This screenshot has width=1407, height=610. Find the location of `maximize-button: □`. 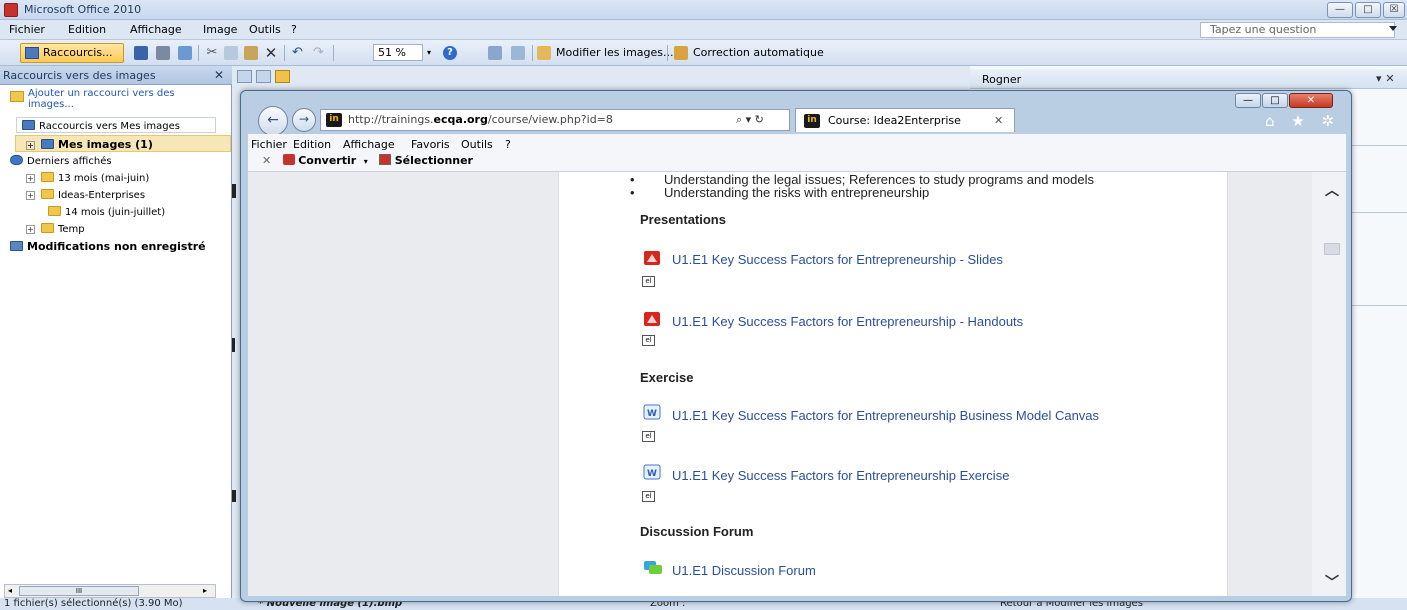

maximize-button: □ is located at coordinates (1368, 10).